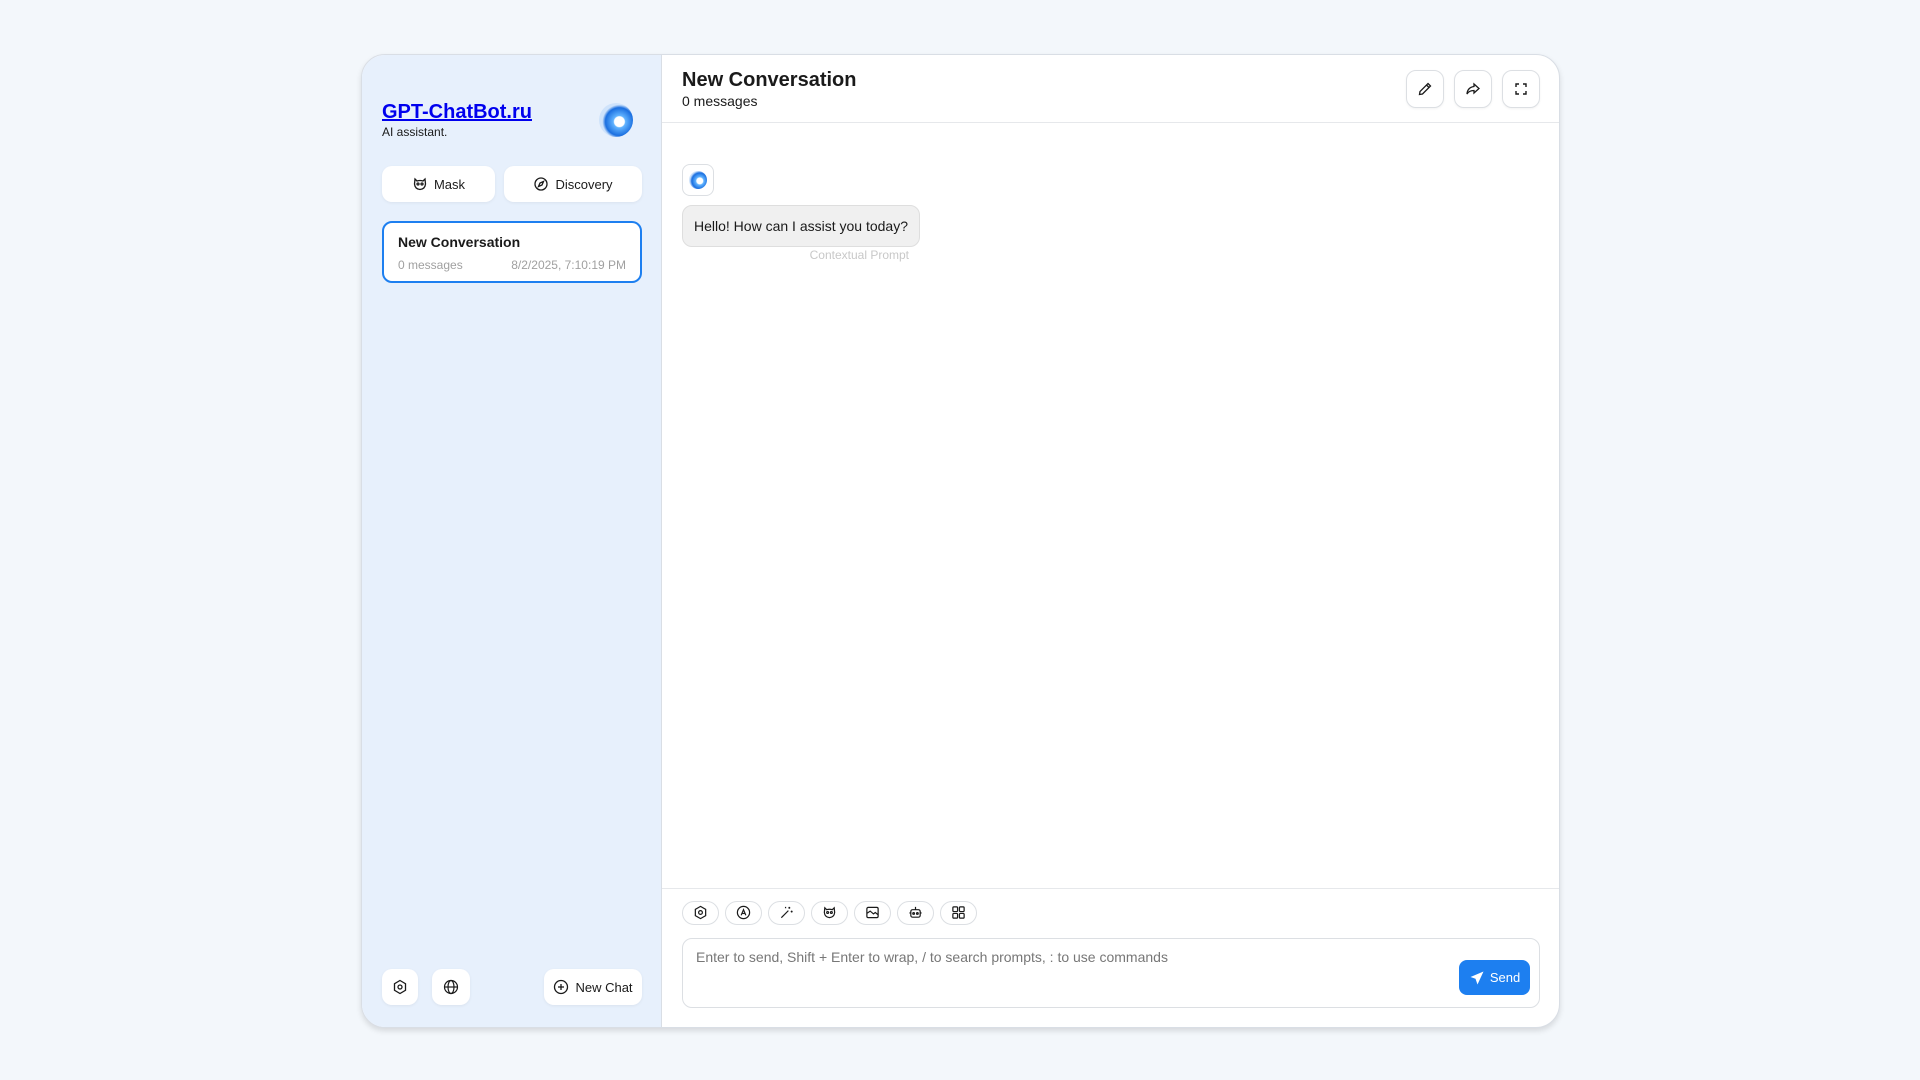 The width and height of the screenshot is (1920, 1080). Describe the element at coordinates (604, 987) in the screenshot. I see `new-chat-label: New Chat` at that location.